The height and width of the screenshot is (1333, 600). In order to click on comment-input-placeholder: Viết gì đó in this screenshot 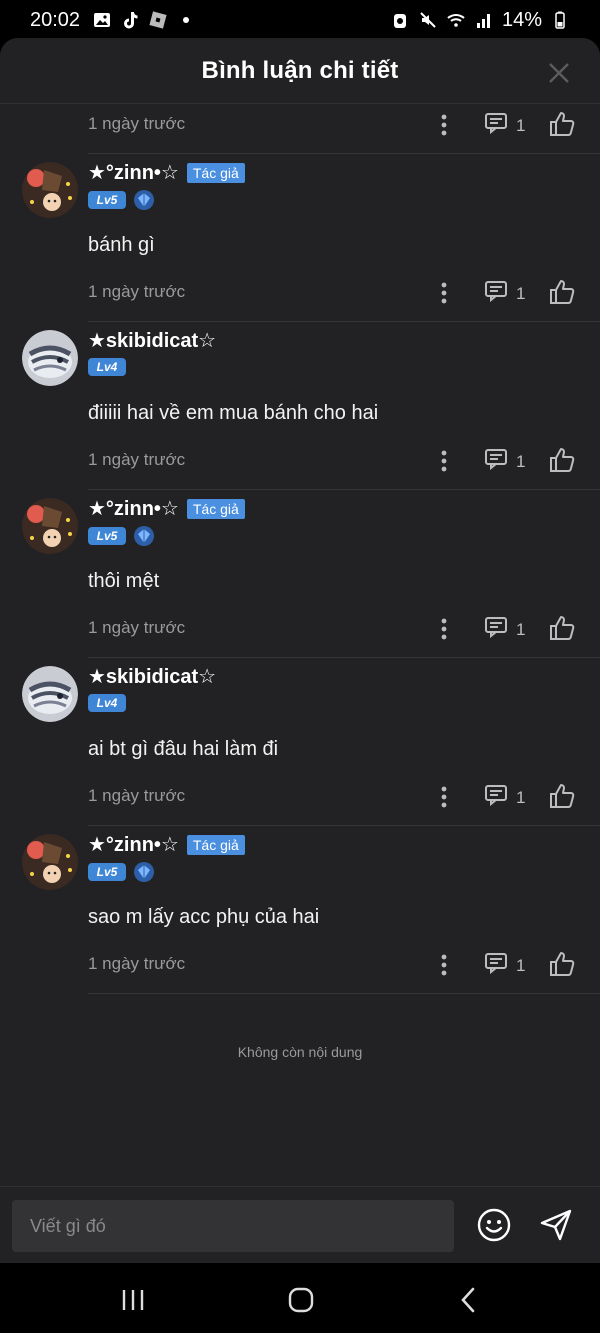, I will do `click(68, 1225)`.